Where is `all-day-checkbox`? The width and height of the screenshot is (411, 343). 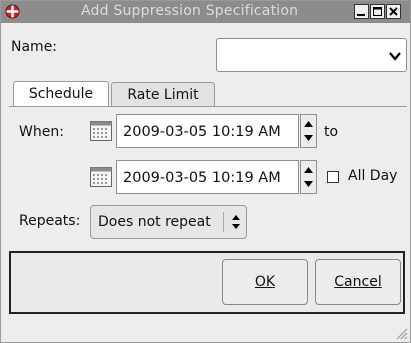 all-day-checkbox is located at coordinates (333, 177).